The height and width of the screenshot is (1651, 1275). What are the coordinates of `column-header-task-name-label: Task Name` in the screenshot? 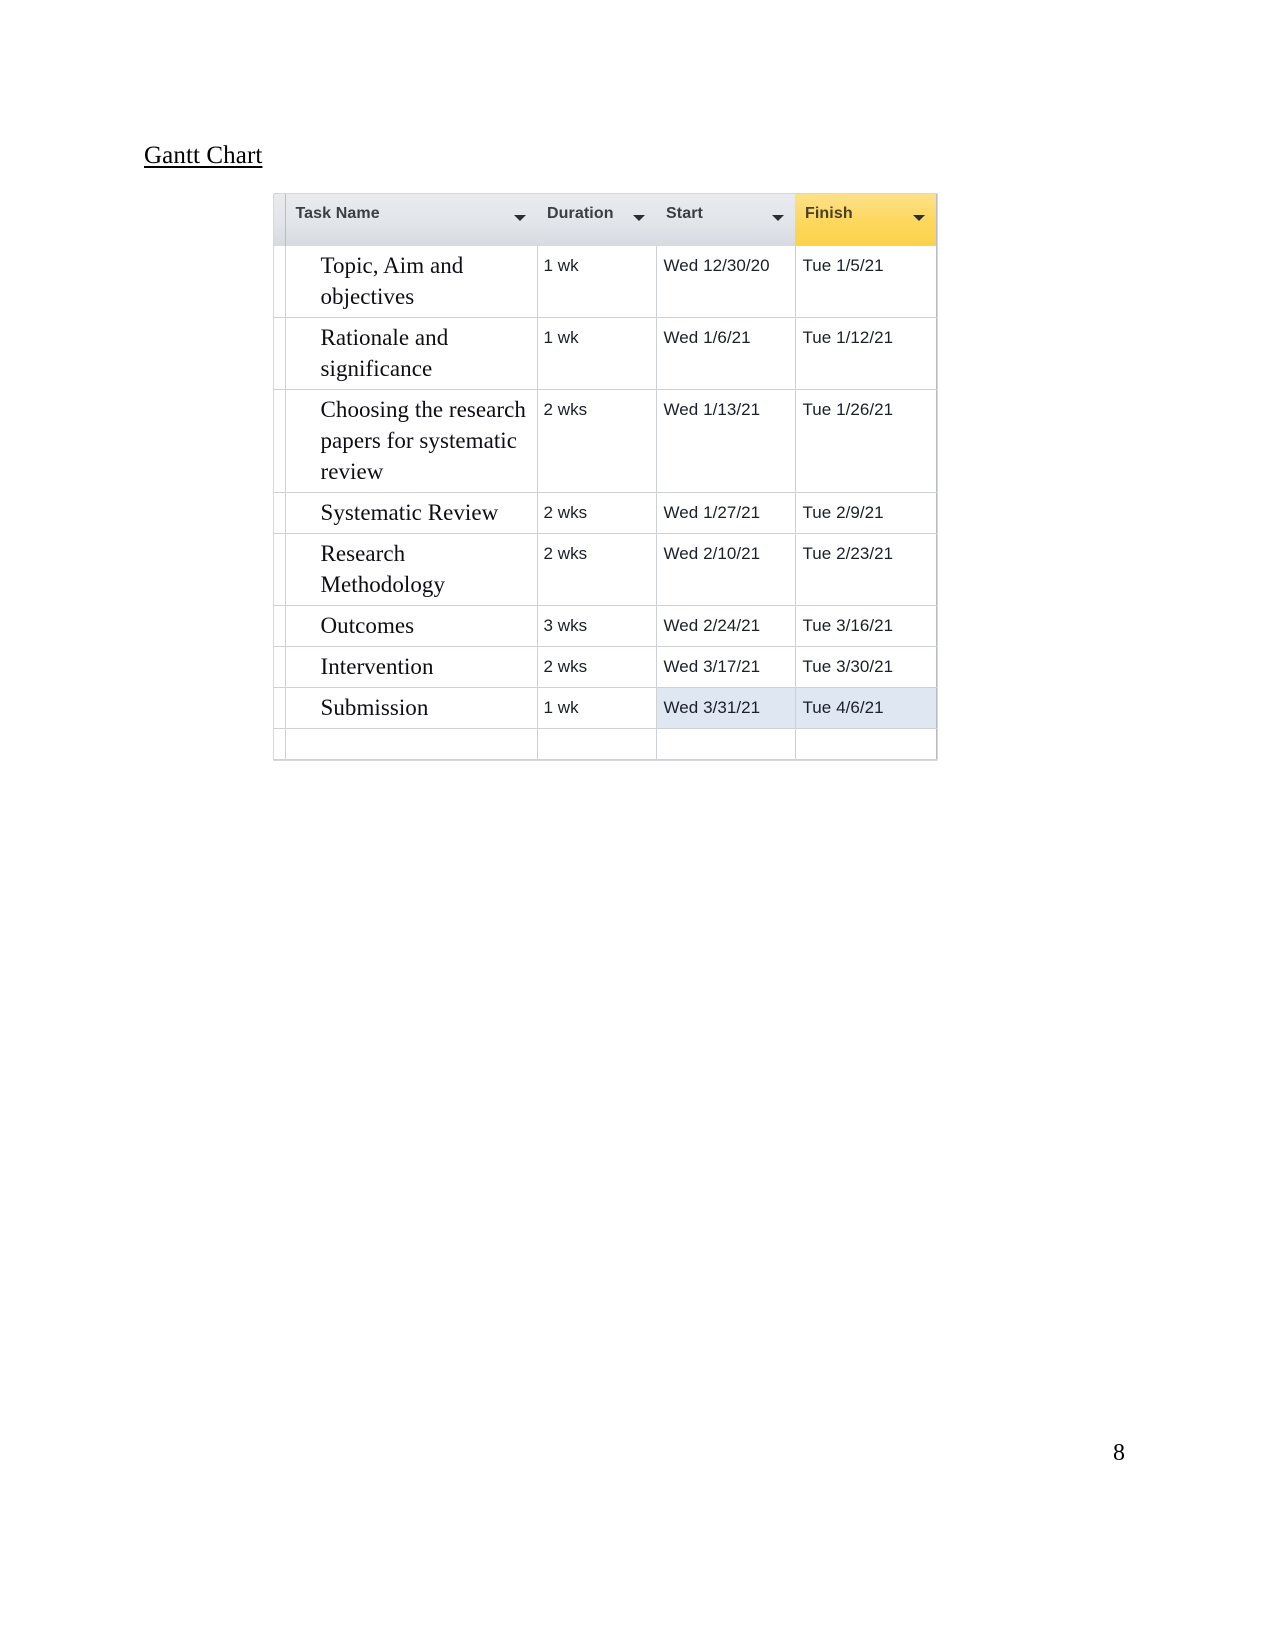 It's located at (337, 213).